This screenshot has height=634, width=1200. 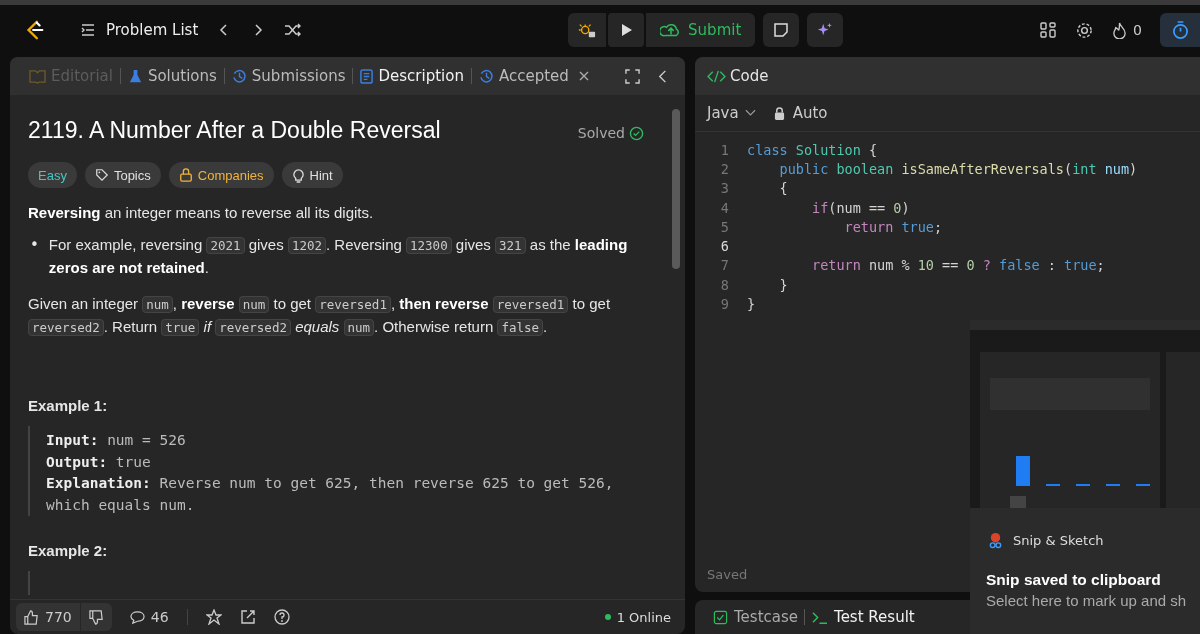 What do you see at coordinates (632, 76) in the screenshot?
I see `fullscreen-icon` at bounding box center [632, 76].